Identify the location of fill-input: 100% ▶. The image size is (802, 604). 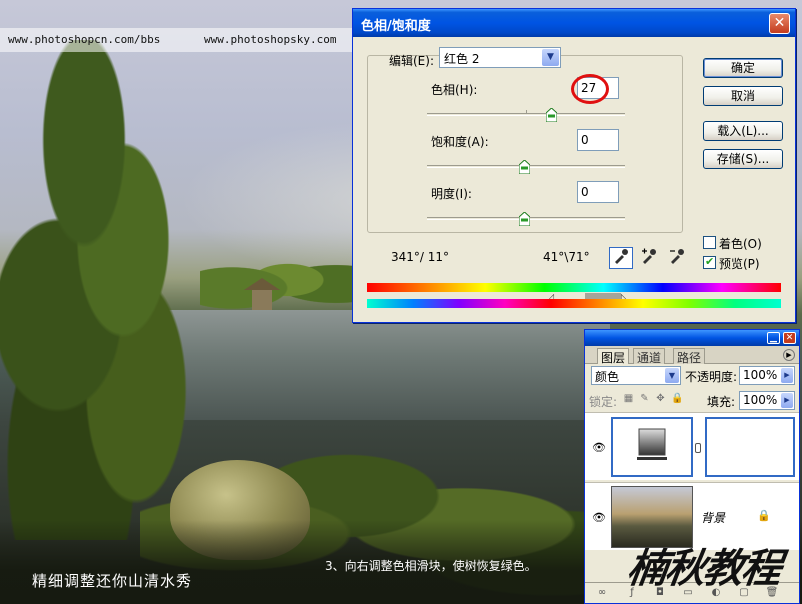
(767, 400).